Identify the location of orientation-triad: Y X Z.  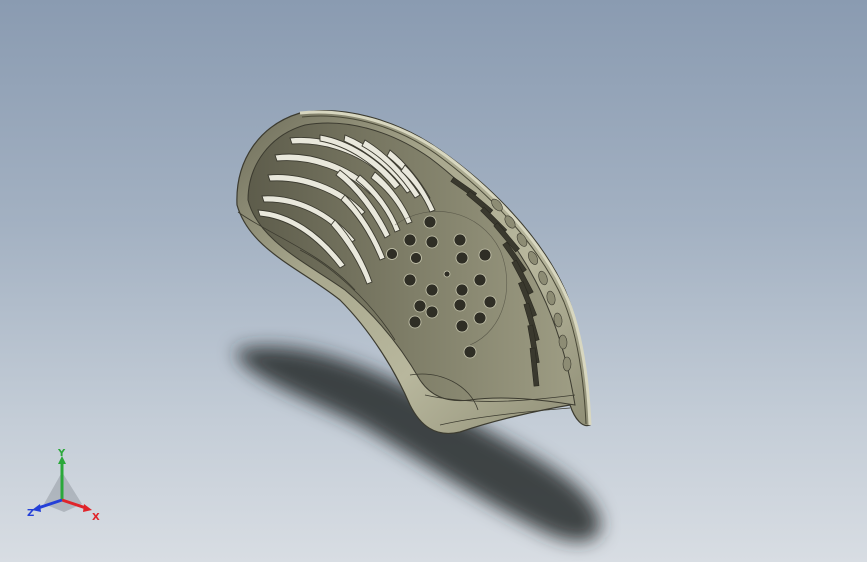
(64, 488).